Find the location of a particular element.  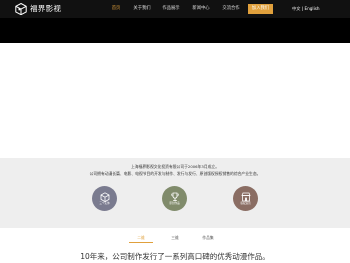

store-icon is located at coordinates (245, 196).